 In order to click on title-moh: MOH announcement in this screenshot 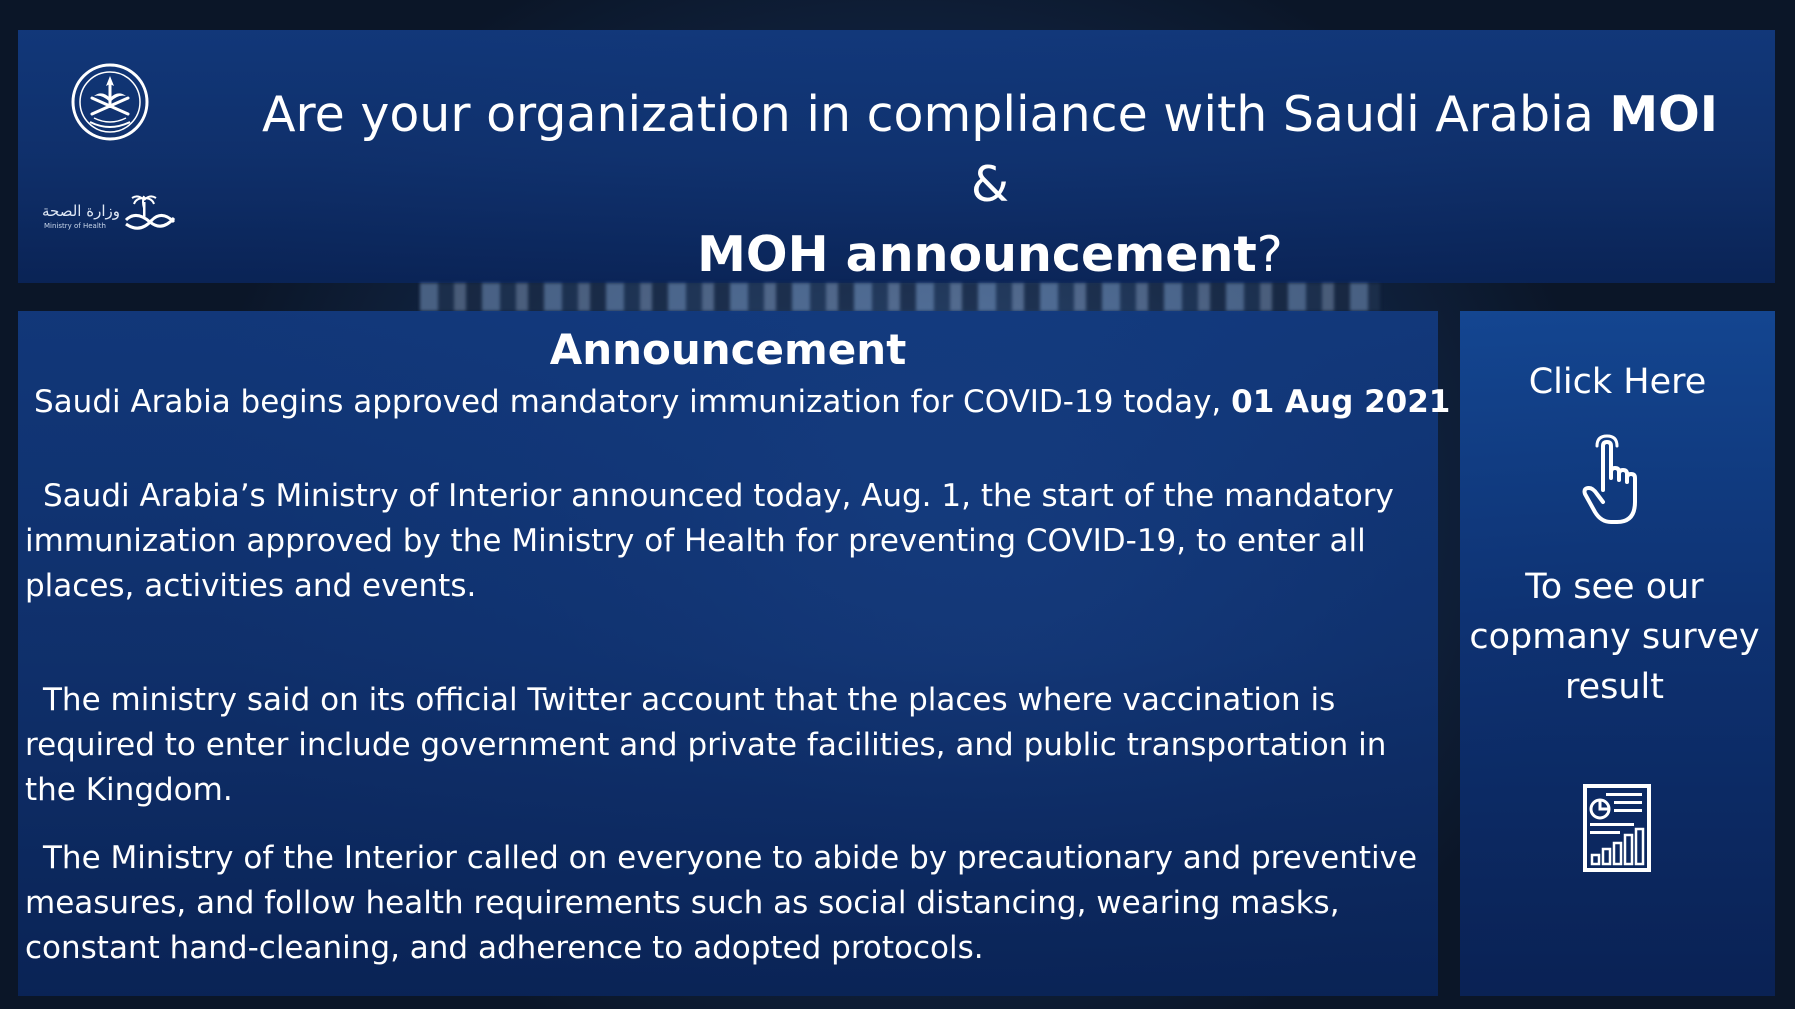, I will do `click(977, 254)`.